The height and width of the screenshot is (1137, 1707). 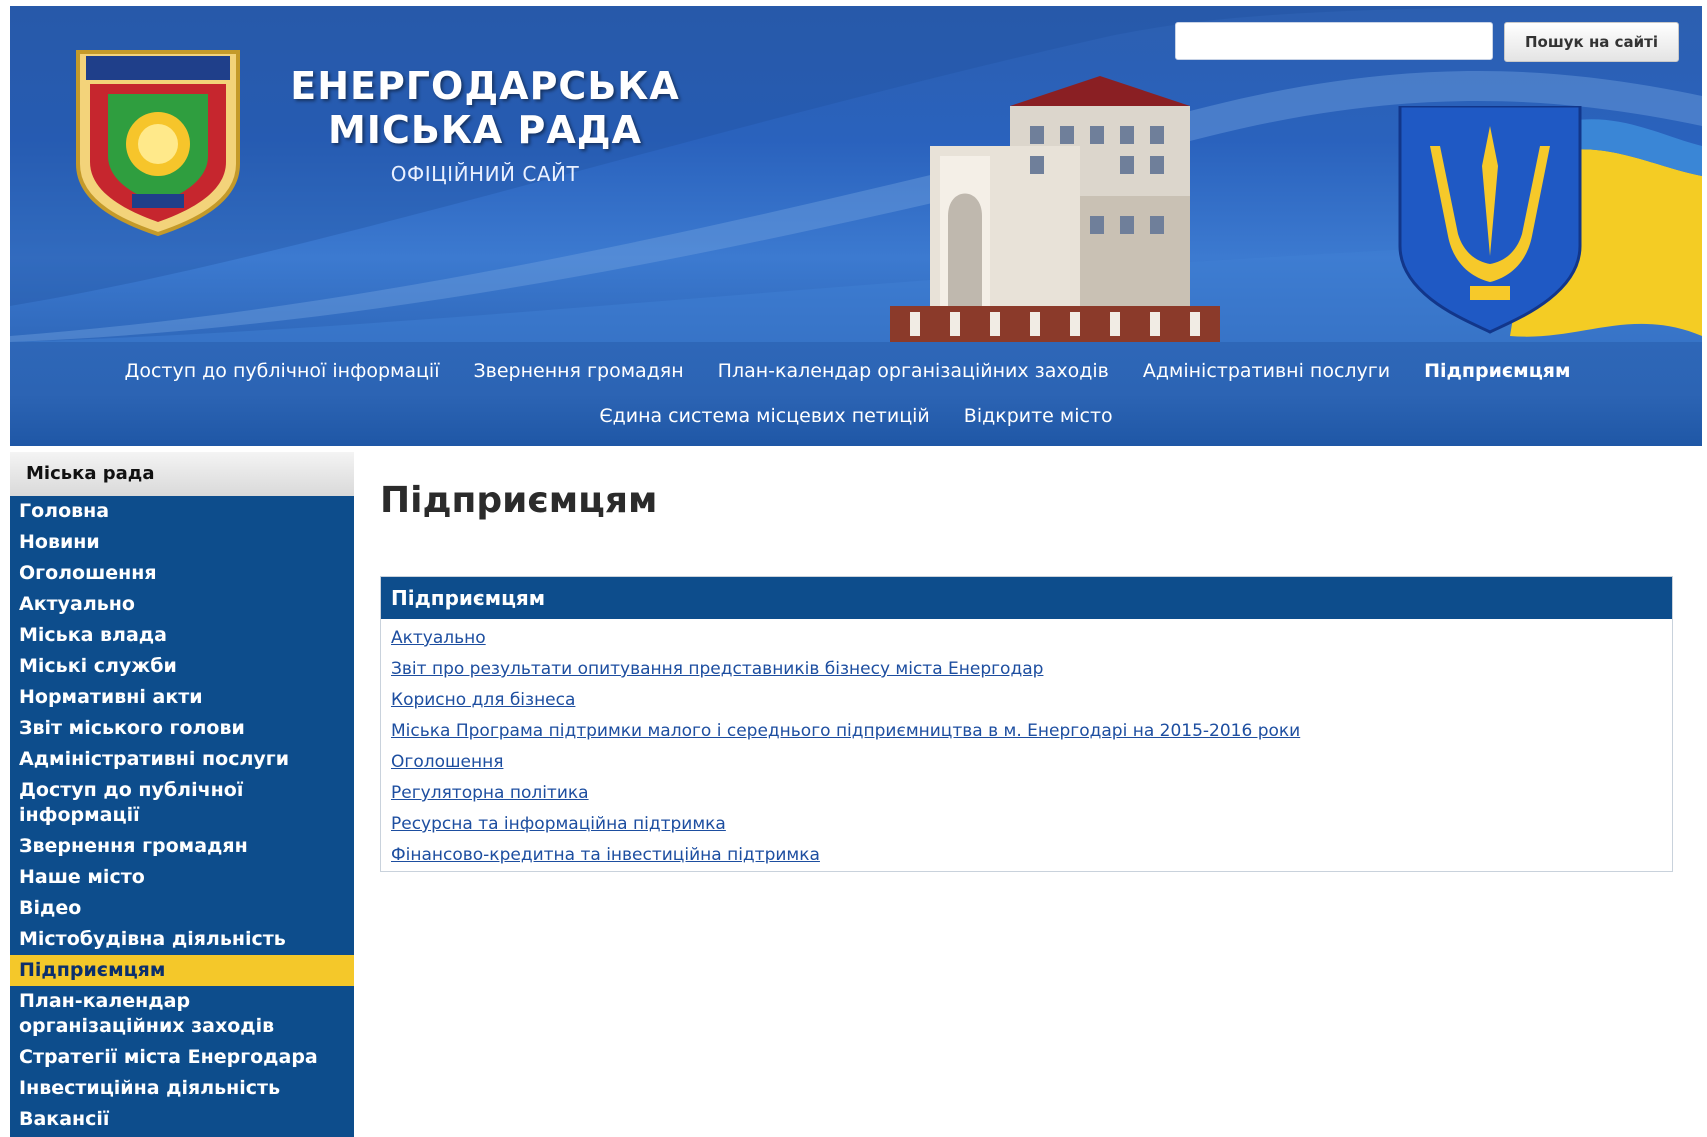 I want to click on sidebar-item-public-info: Доступ до публічної інформації, so click(x=182, y=803).